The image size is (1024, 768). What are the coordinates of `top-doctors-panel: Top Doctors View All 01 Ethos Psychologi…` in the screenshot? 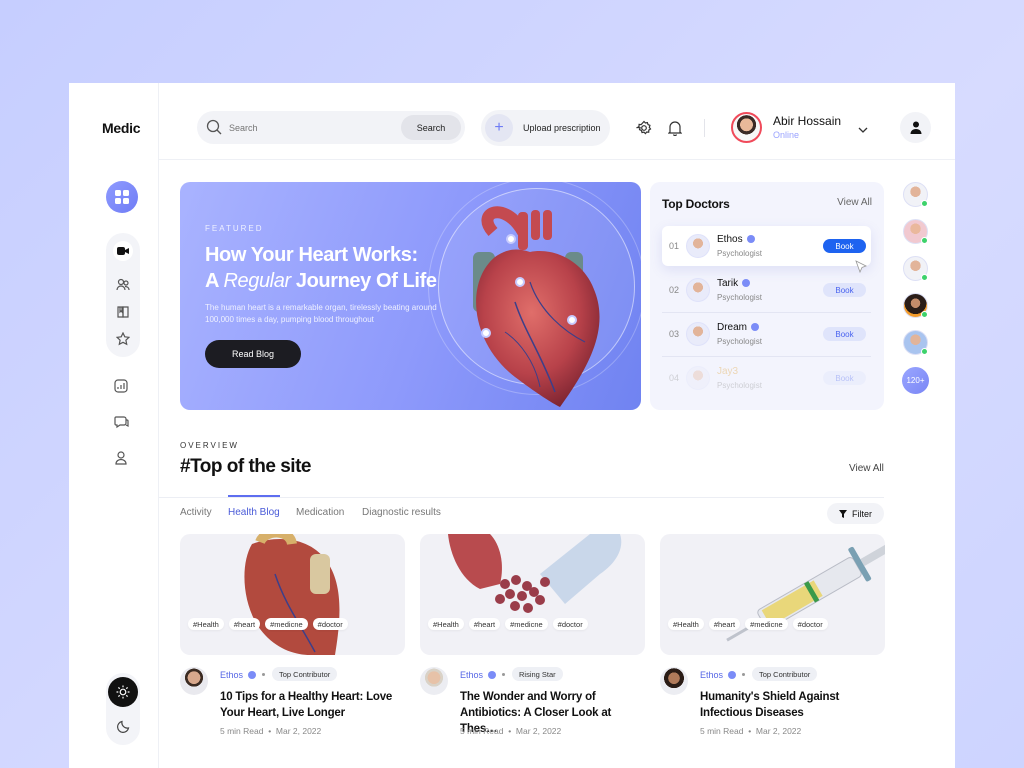 It's located at (767, 296).